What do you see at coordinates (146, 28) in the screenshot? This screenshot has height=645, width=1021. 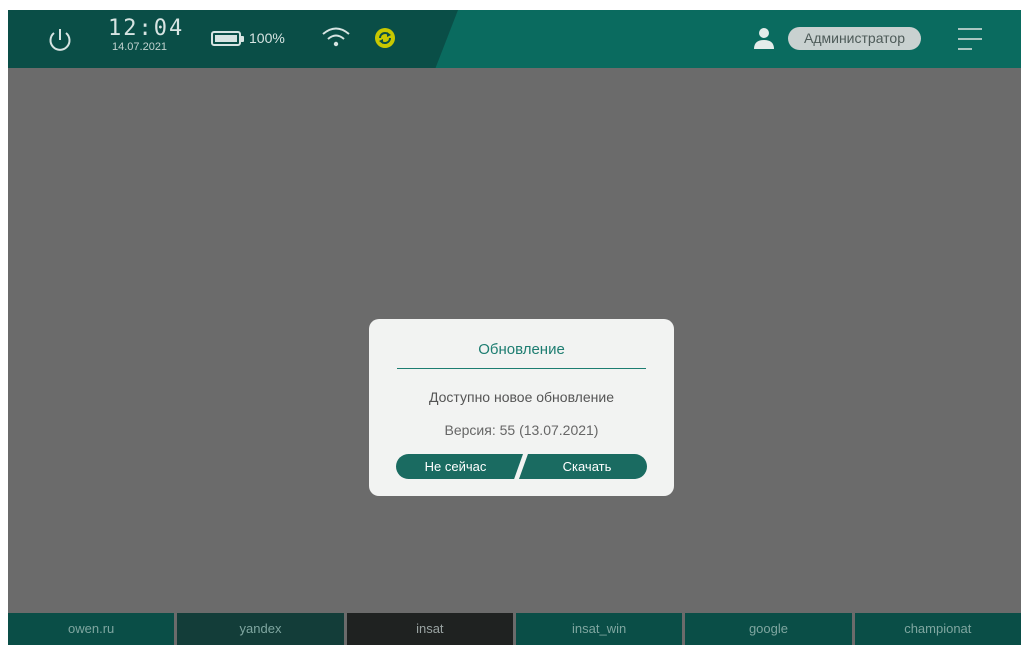 I see `clock-time: 12:04` at bounding box center [146, 28].